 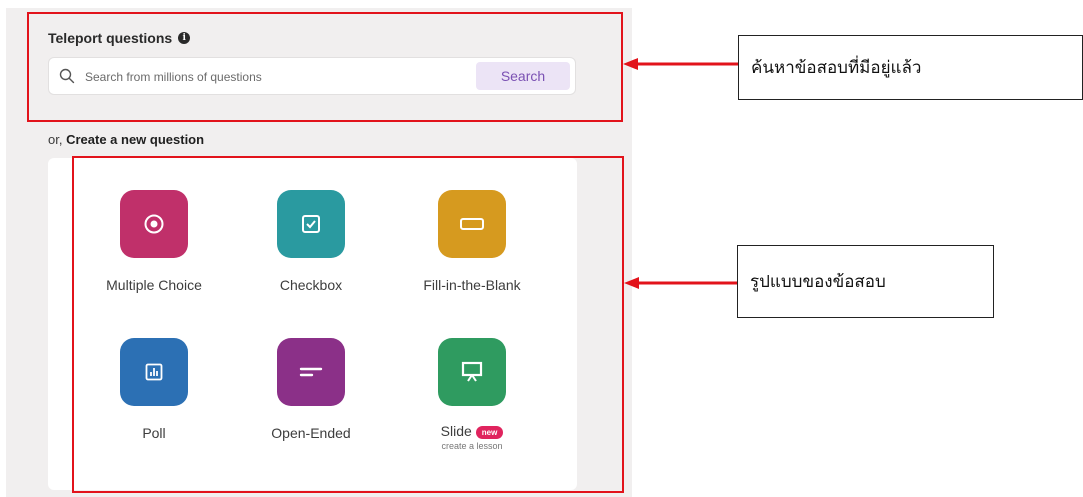 What do you see at coordinates (325, 67) in the screenshot?
I see `search-highlight-box` at bounding box center [325, 67].